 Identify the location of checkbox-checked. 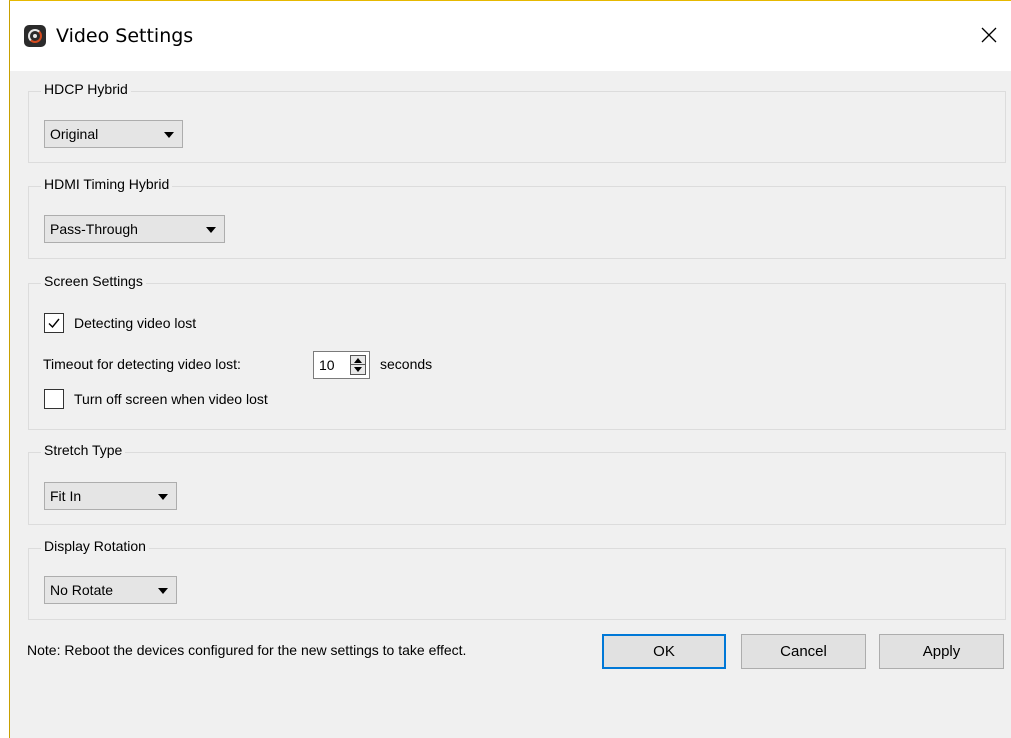
(54, 323).